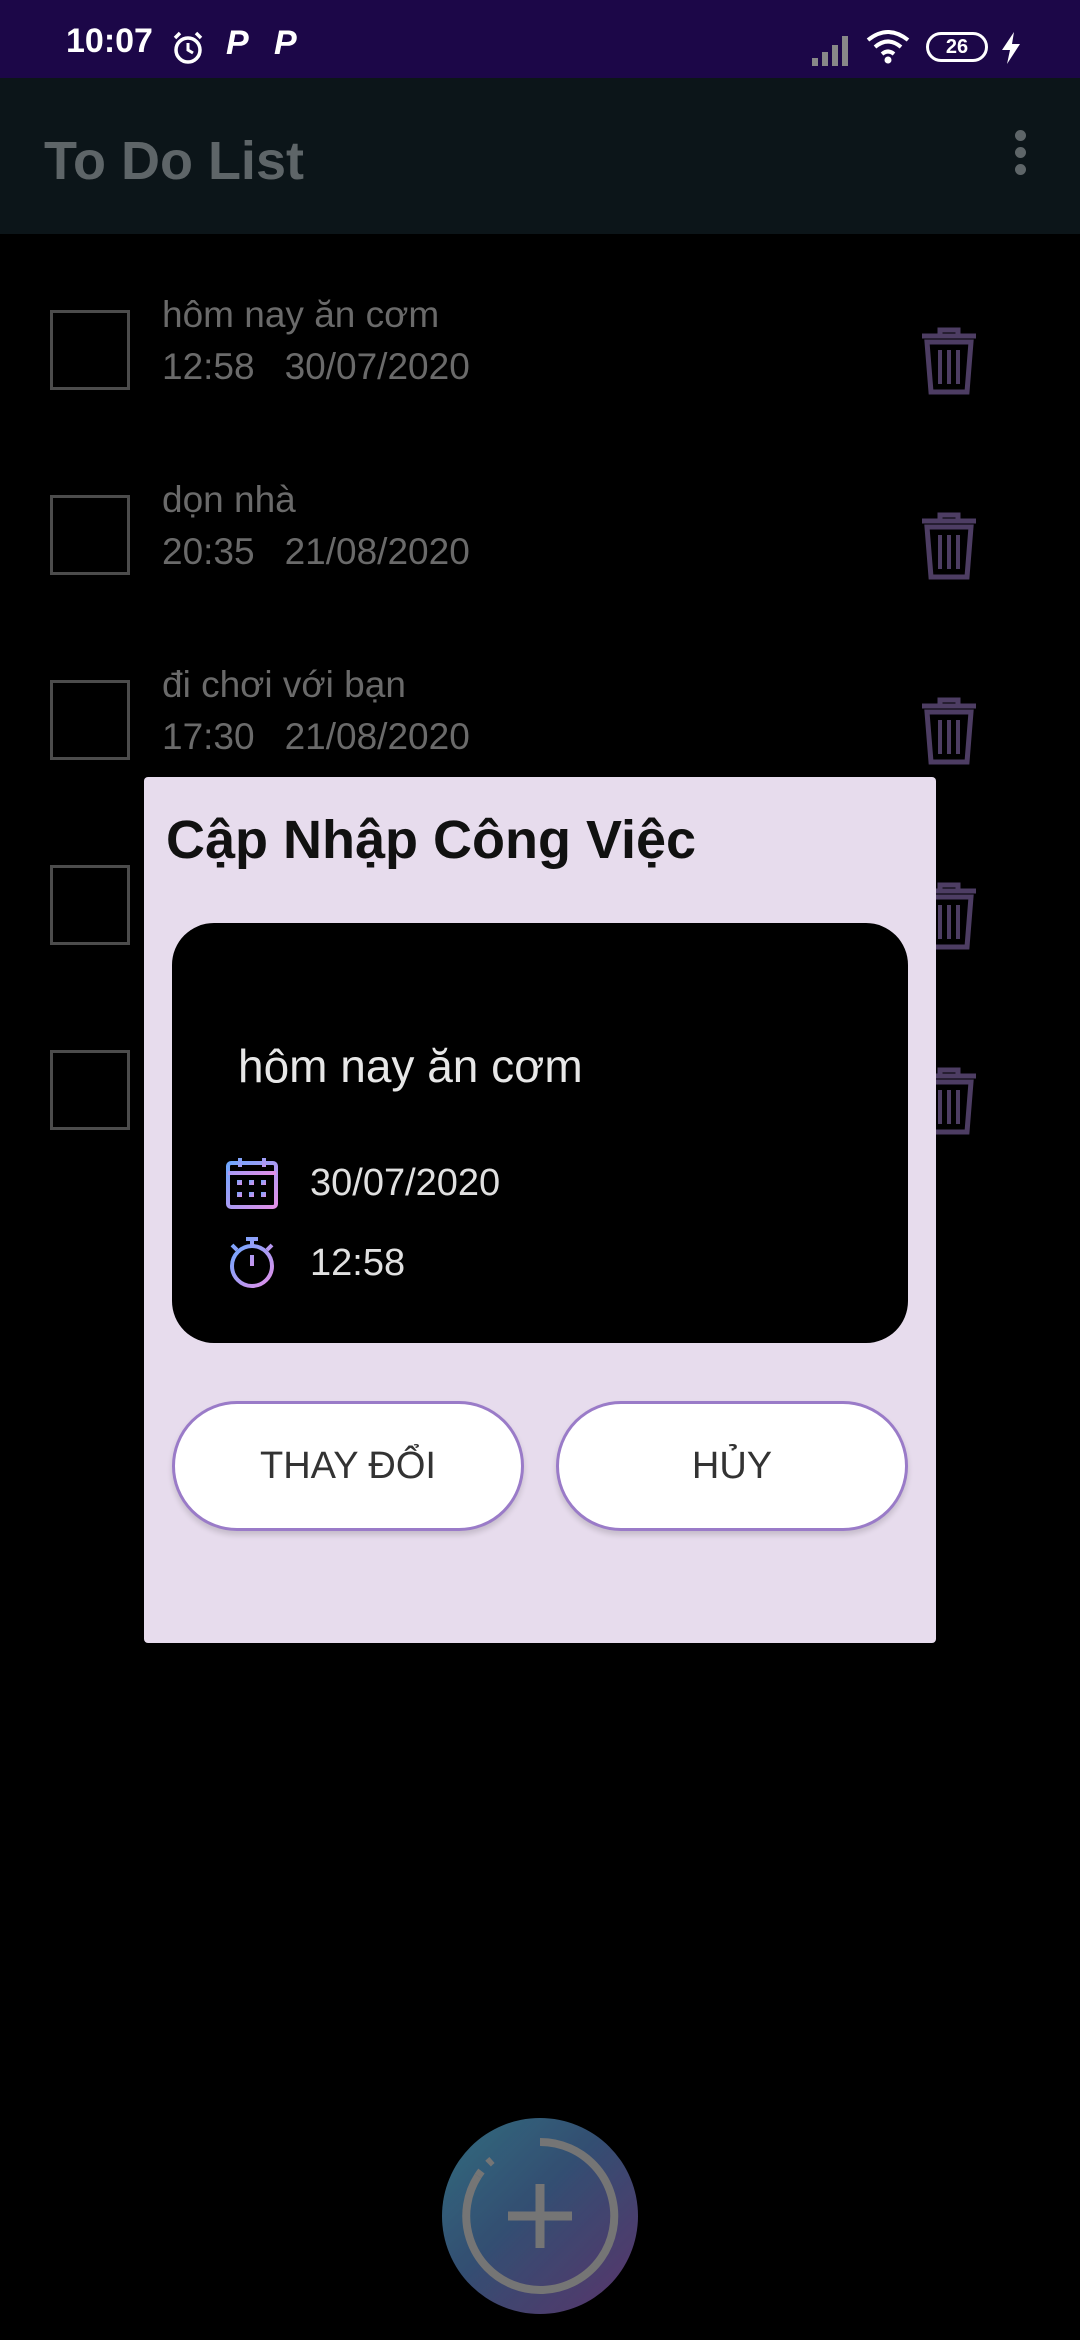  Describe the element at coordinates (284, 684) in the screenshot. I see `task-title: đi chơi với bạn` at that location.